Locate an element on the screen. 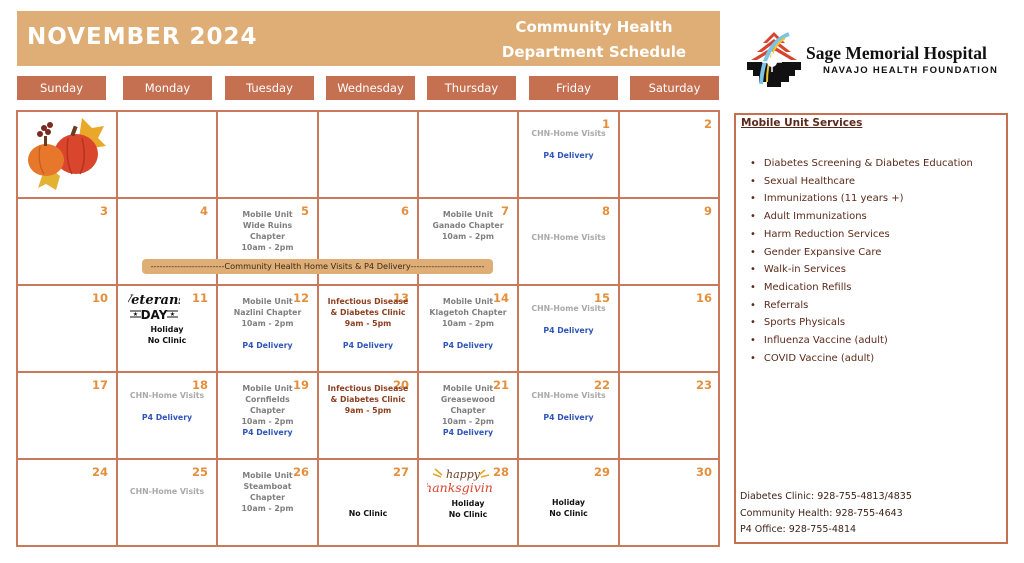  service-item: Immunizations (11 years +) is located at coordinates (861, 199).